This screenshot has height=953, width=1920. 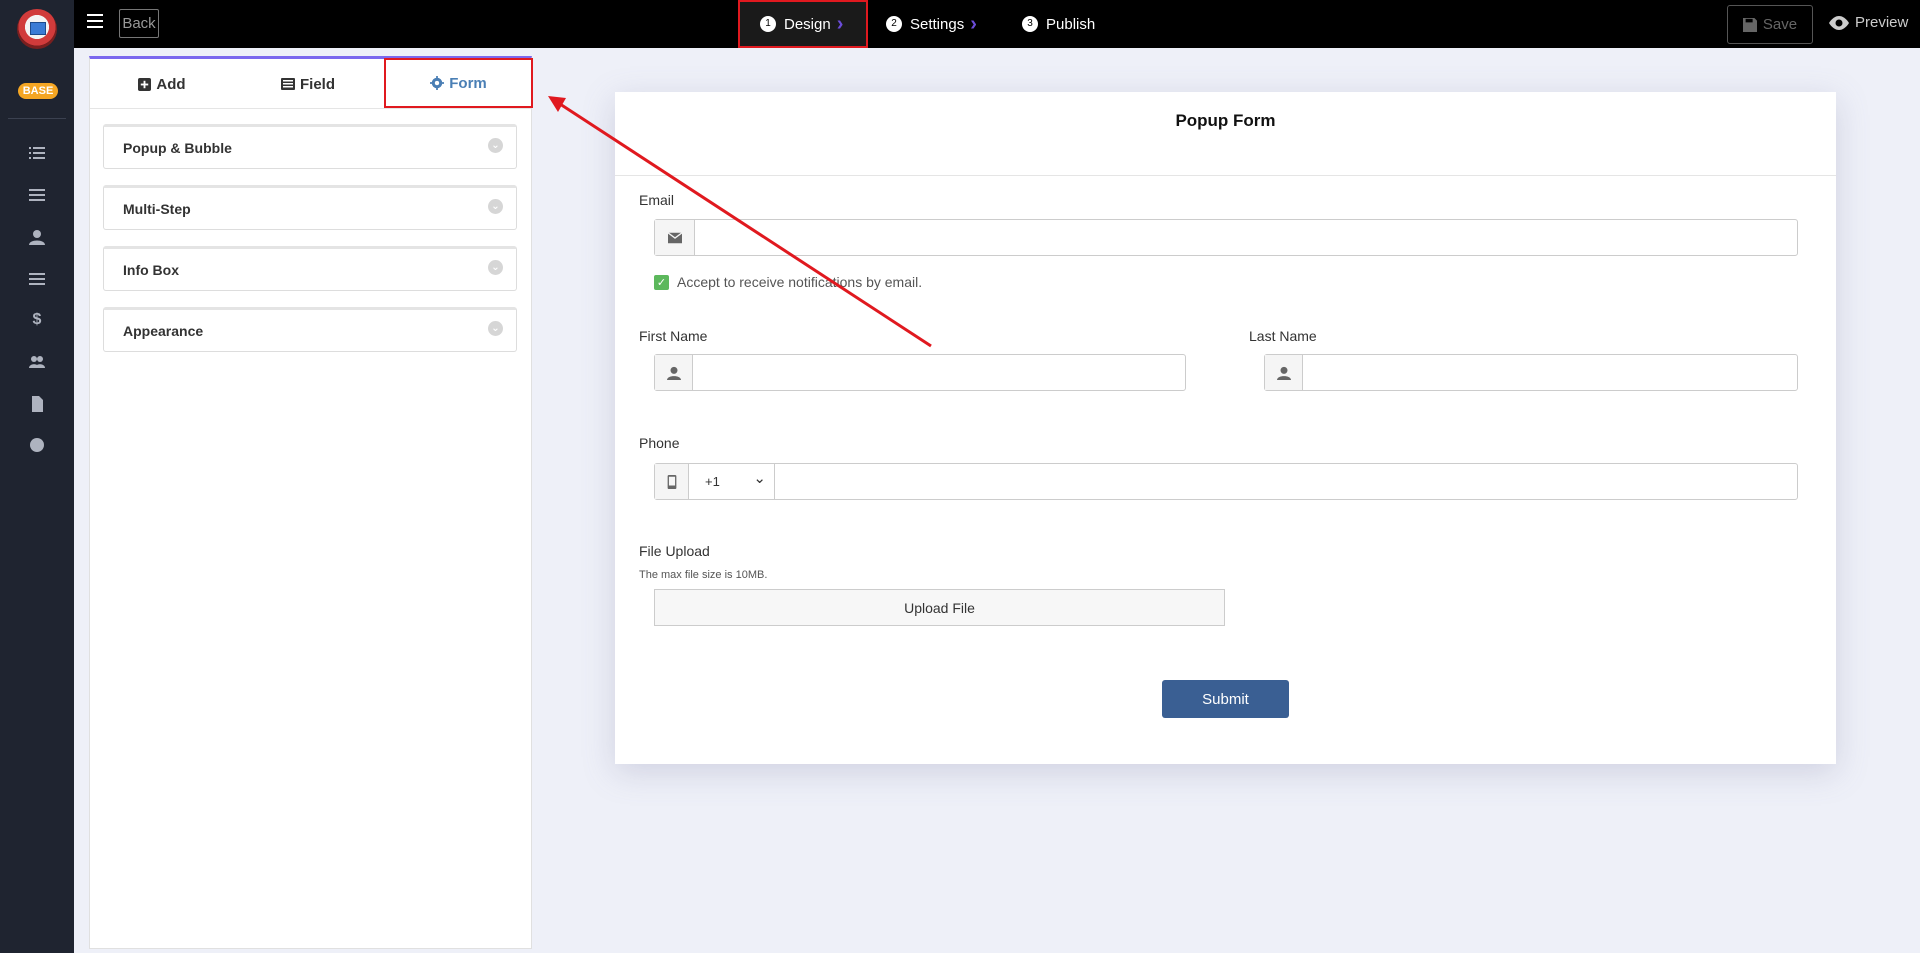 What do you see at coordinates (672, 481) in the screenshot?
I see `mobile-icon` at bounding box center [672, 481].